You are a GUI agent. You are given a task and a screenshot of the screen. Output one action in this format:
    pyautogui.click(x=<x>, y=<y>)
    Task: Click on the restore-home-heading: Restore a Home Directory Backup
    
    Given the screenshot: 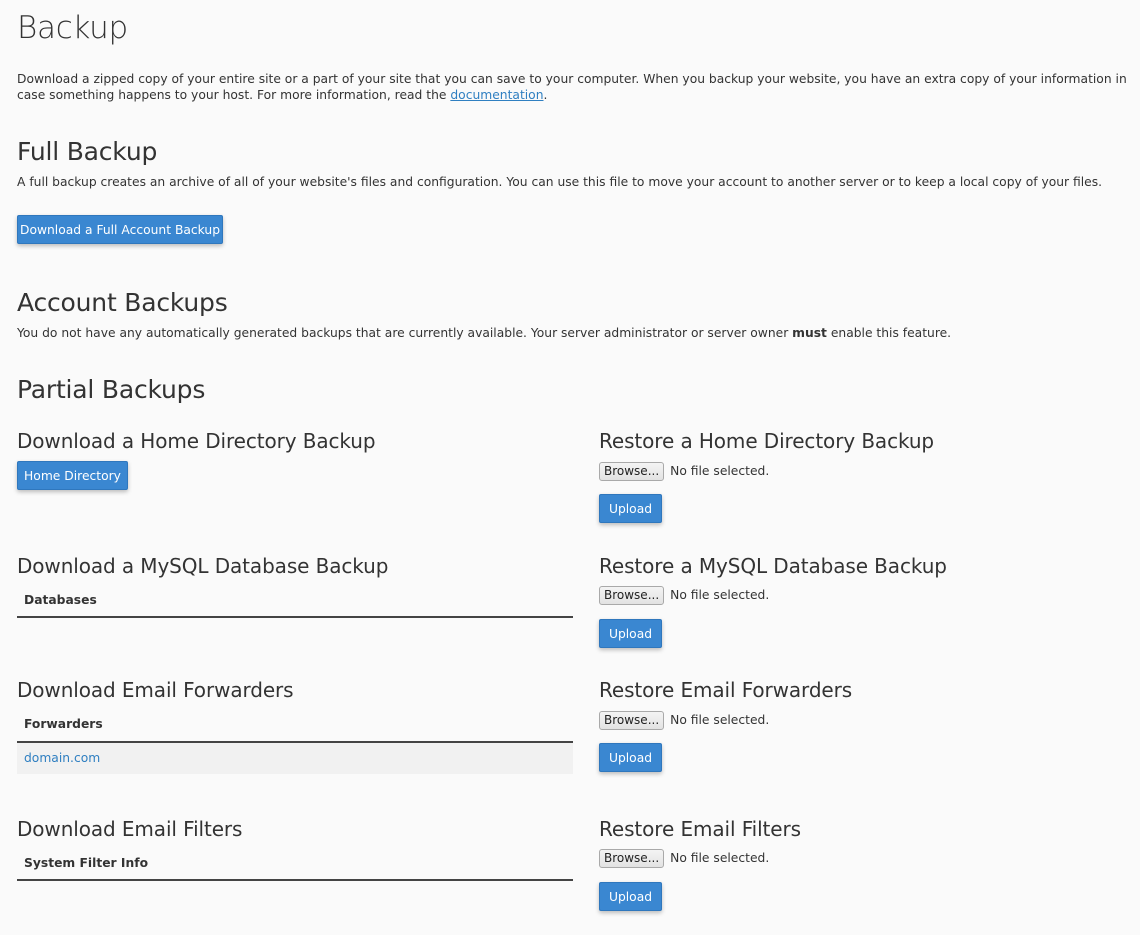 What is the action you would take?
    pyautogui.click(x=767, y=441)
    